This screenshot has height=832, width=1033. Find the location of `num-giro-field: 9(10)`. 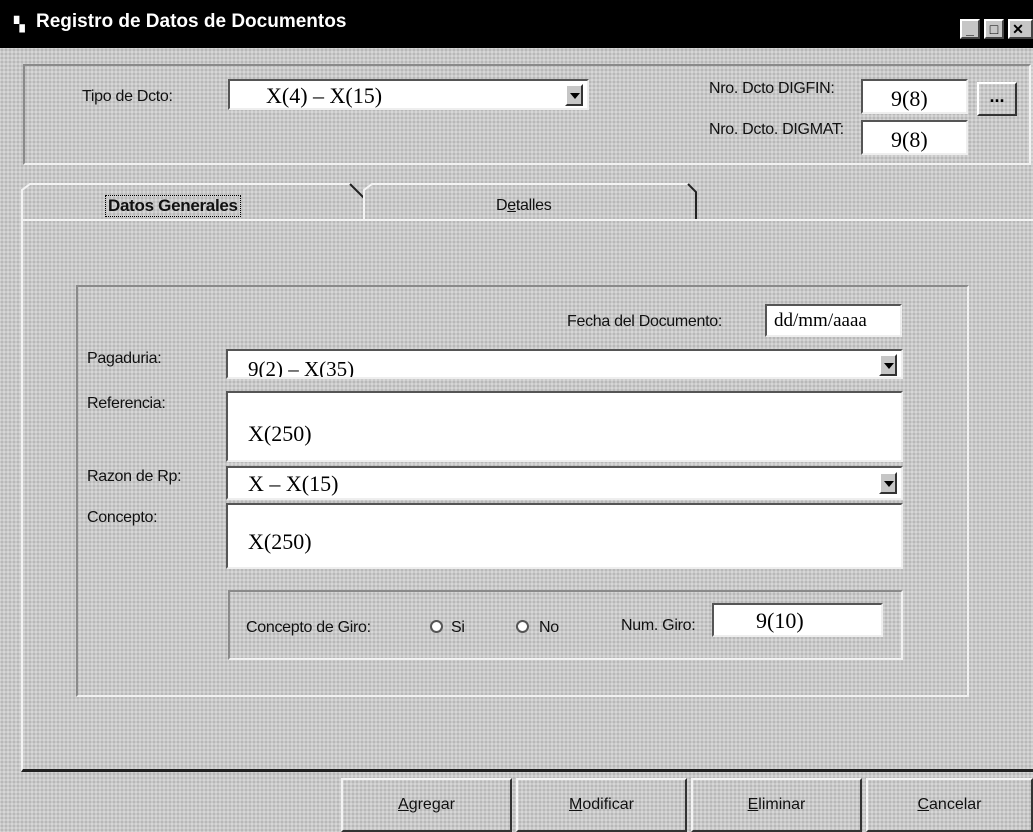

num-giro-field: 9(10) is located at coordinates (797, 620).